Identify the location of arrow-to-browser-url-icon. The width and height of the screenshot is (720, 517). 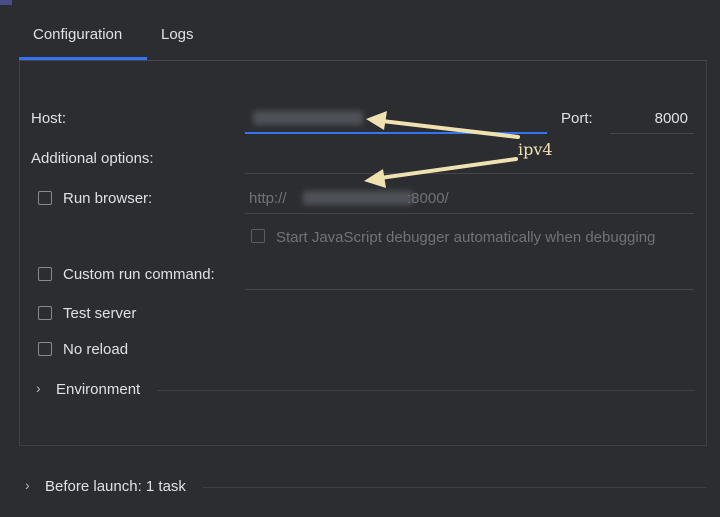
(441, 172).